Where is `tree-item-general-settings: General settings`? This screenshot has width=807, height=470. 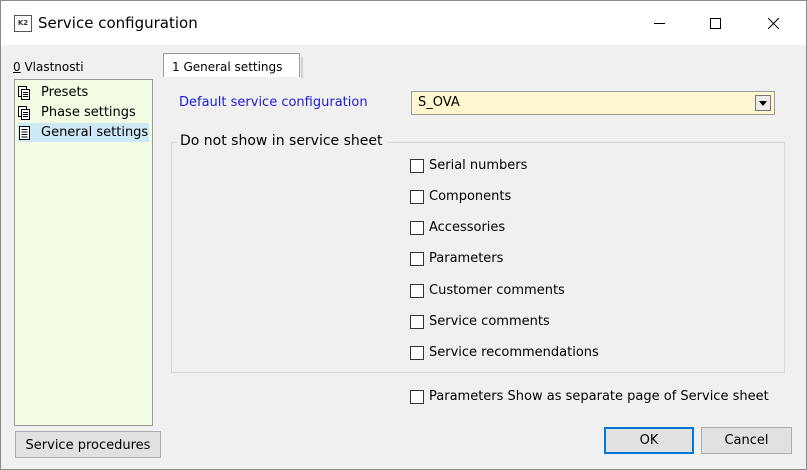
tree-item-general-settings: General settings is located at coordinates (83, 132).